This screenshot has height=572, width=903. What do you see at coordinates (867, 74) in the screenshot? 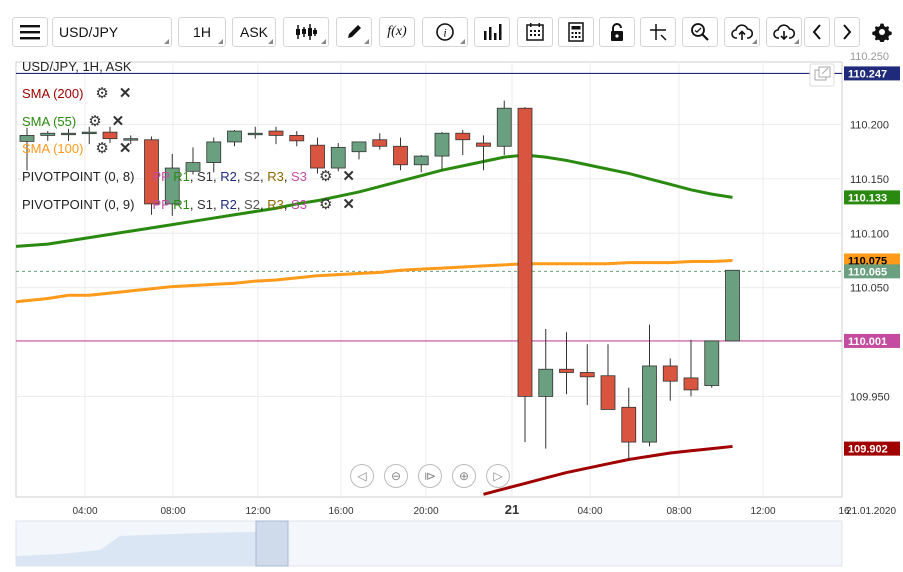
I see `price-marker-label: 110.247` at bounding box center [867, 74].